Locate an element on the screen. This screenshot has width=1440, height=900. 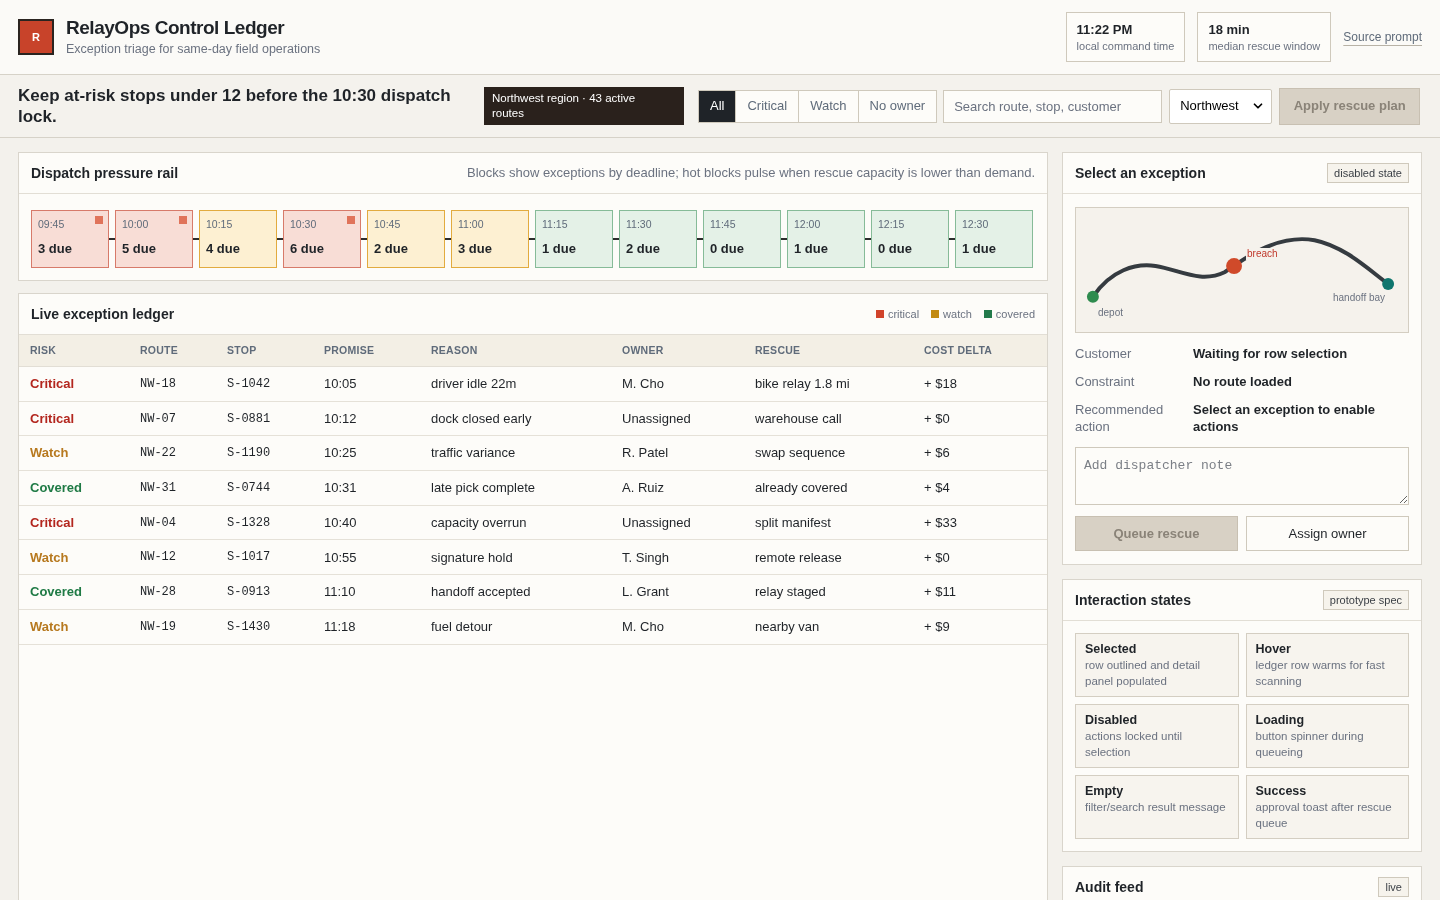
reason-cell-text: signature hold is located at coordinates (472, 557).